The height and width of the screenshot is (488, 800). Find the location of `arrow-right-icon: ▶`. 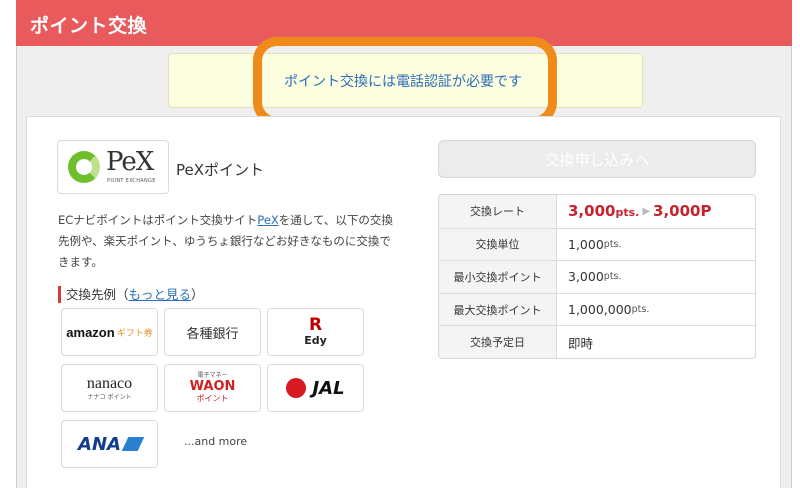

arrow-right-icon: ▶ is located at coordinates (646, 211).